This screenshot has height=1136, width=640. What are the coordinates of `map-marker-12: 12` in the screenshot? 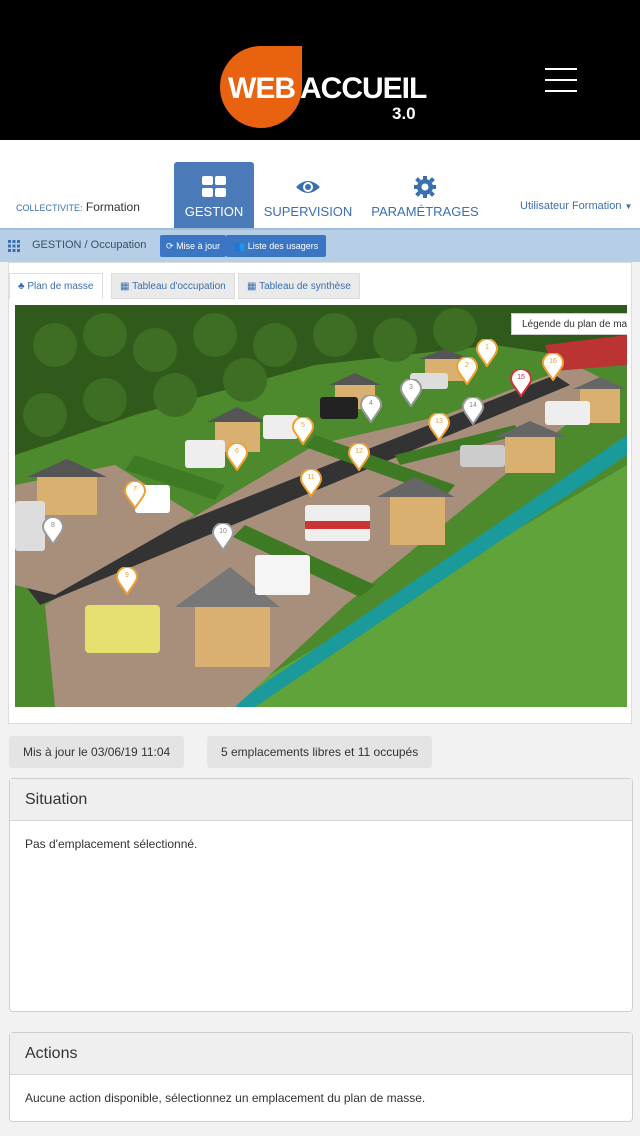 It's located at (359, 457).